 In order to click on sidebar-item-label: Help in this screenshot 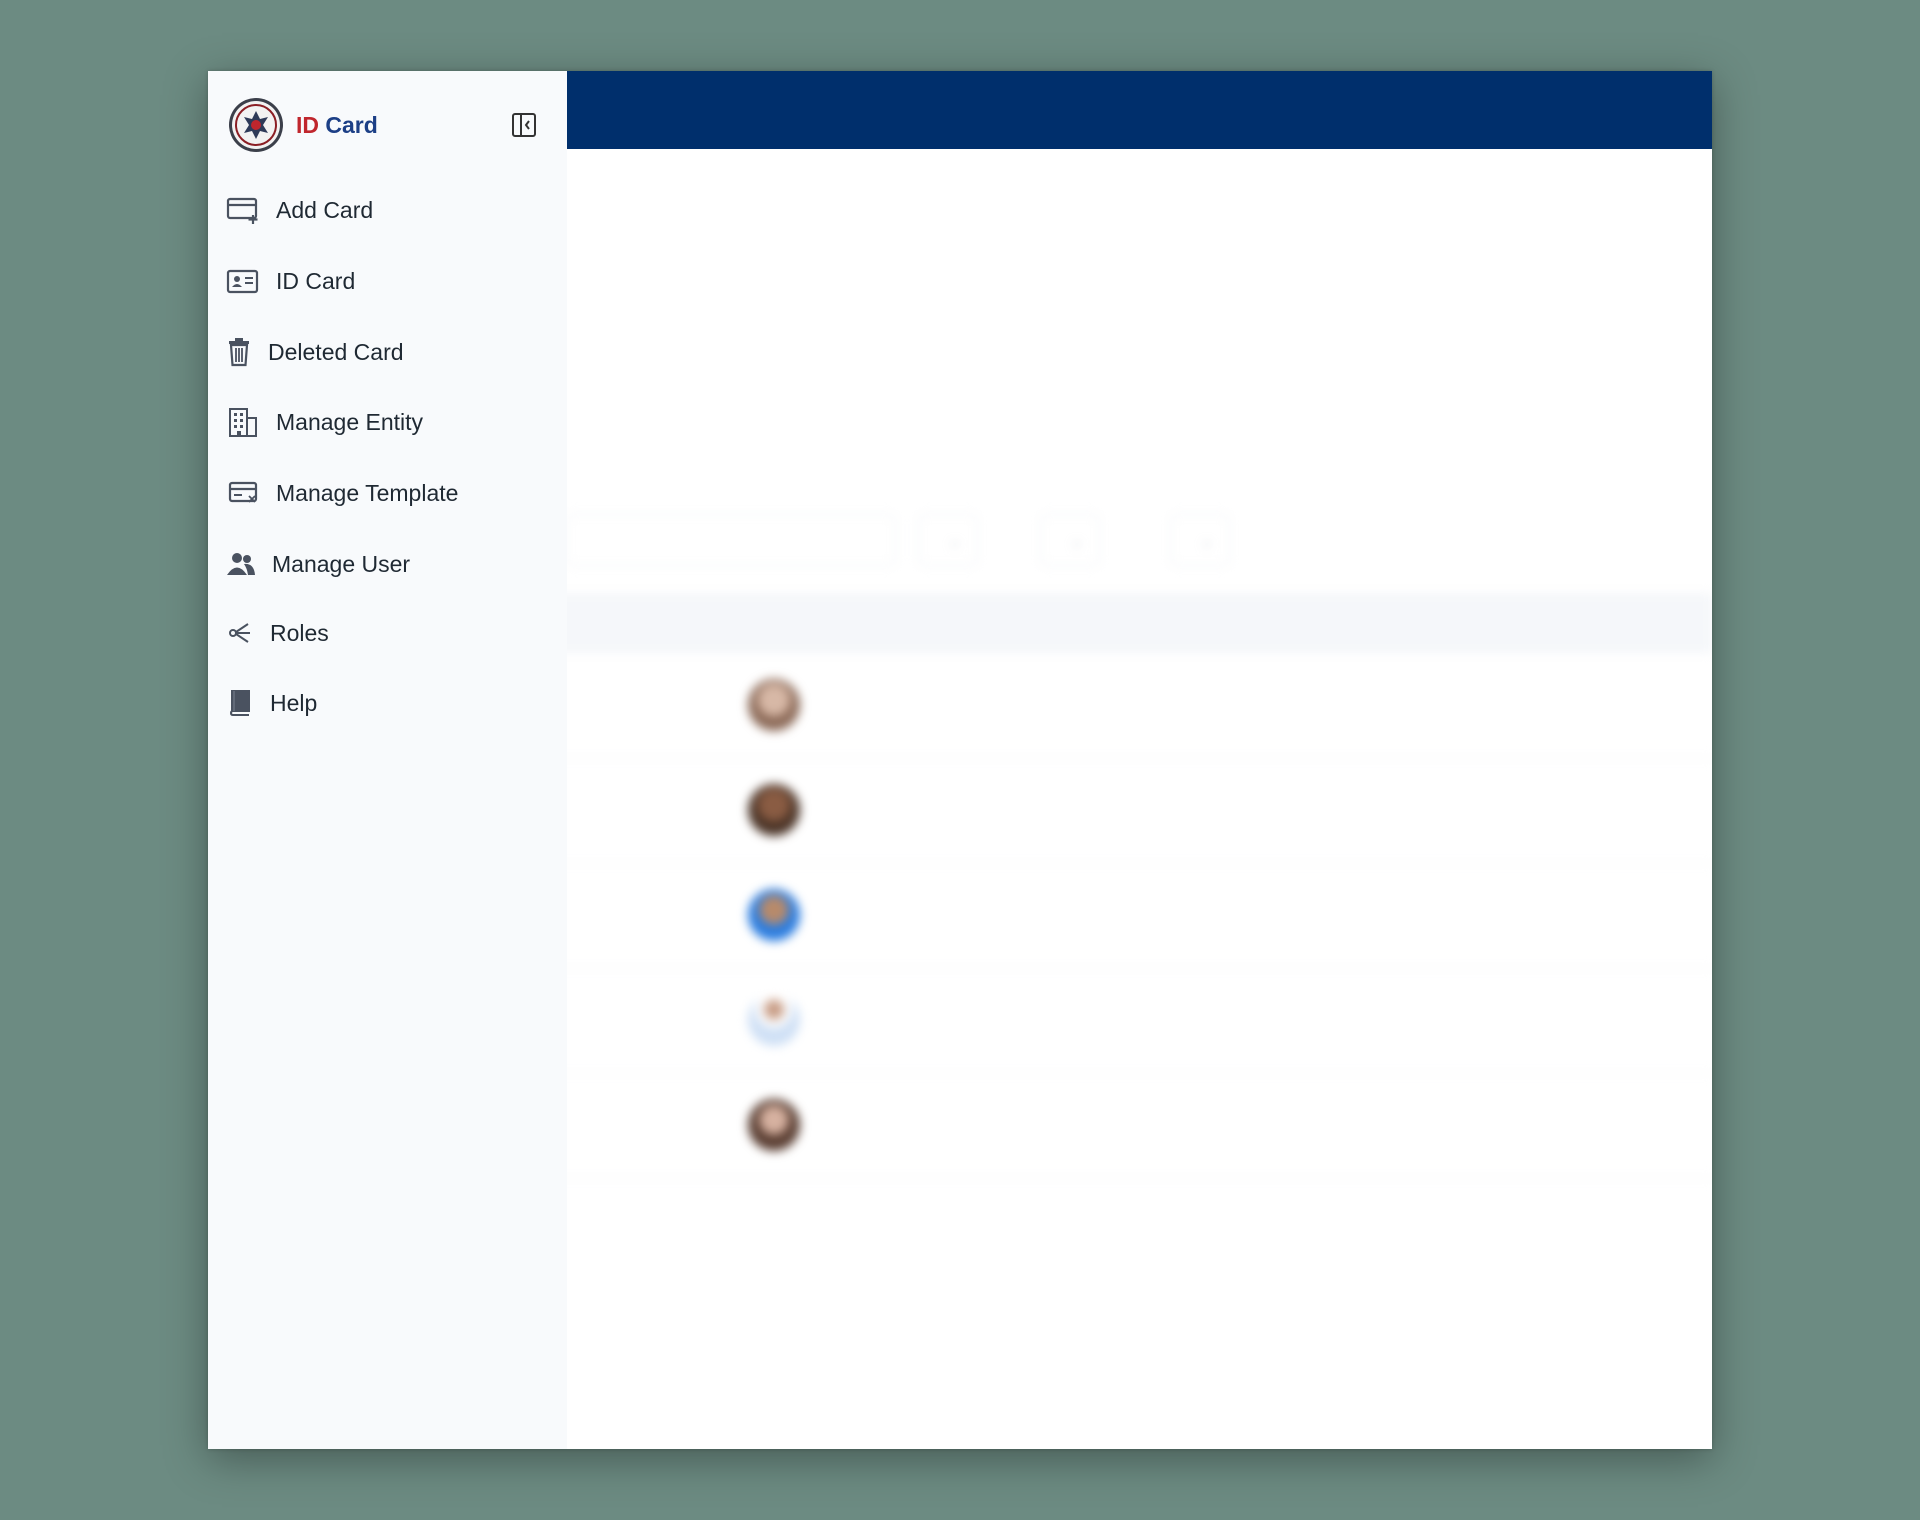, I will do `click(294, 702)`.